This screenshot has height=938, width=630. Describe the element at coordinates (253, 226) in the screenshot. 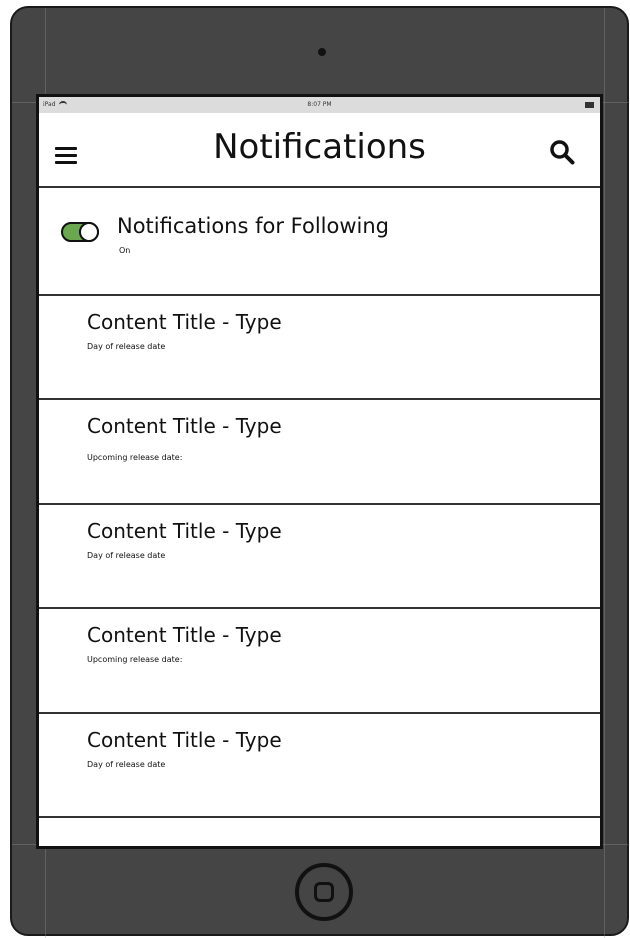

I see `toggle-label: Notifications for Following` at that location.